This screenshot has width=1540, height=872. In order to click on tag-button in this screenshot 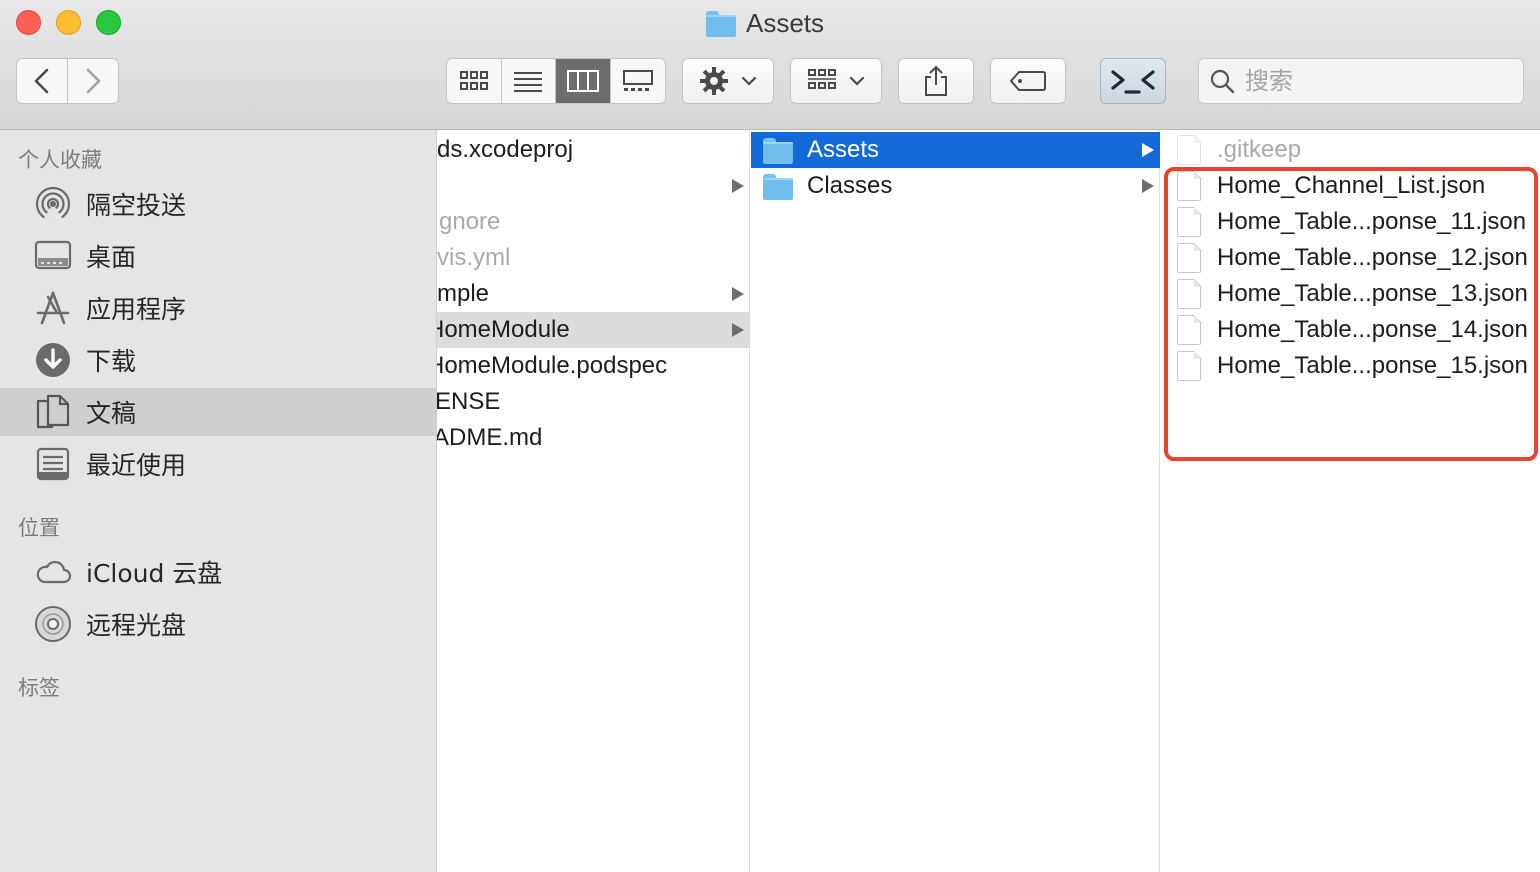, I will do `click(1028, 81)`.